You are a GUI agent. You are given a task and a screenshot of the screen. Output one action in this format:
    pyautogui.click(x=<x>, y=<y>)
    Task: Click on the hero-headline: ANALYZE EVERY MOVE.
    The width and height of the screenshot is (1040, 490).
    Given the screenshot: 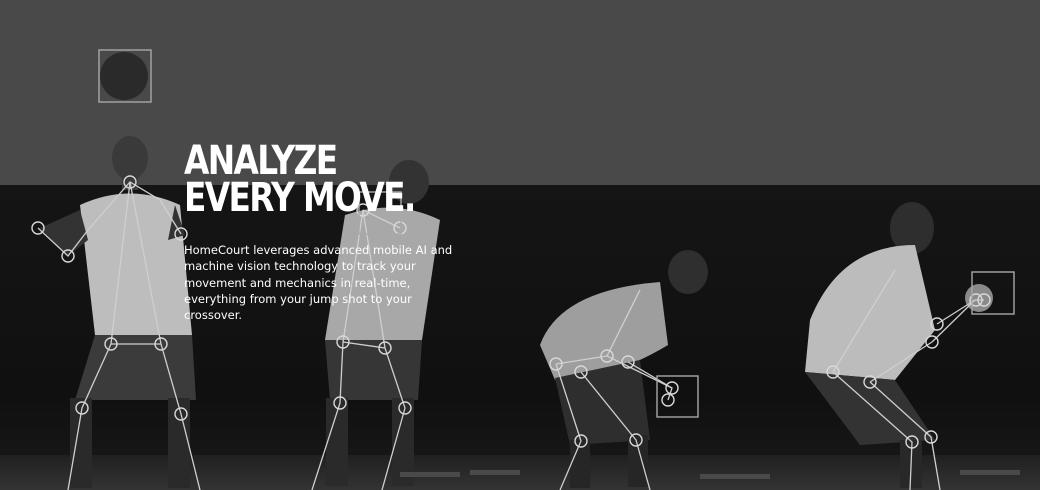 What is the action you would take?
    pyautogui.click(x=300, y=181)
    